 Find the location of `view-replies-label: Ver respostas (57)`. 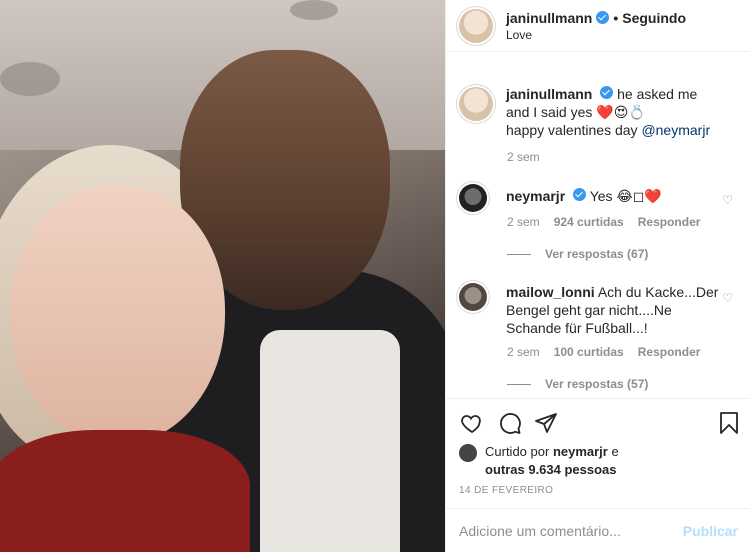

view-replies-label: Ver respostas (57) is located at coordinates (597, 384).